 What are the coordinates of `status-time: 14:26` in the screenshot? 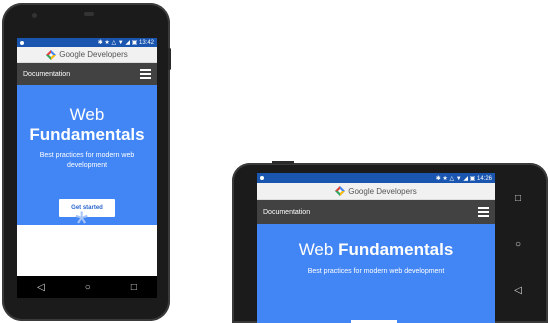 It's located at (484, 178).